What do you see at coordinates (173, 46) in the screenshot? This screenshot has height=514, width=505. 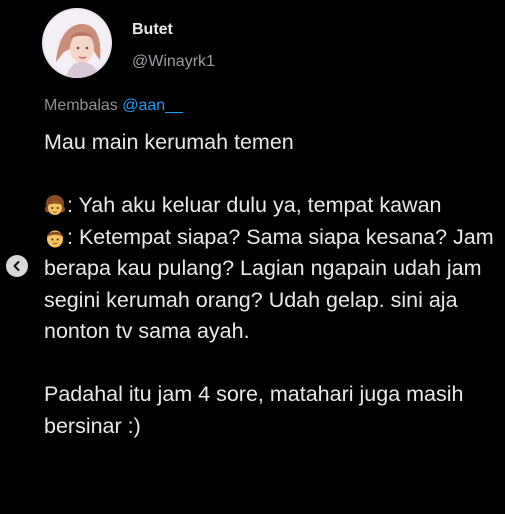 I see `user-meta: Butet @Winayrk1` at bounding box center [173, 46].